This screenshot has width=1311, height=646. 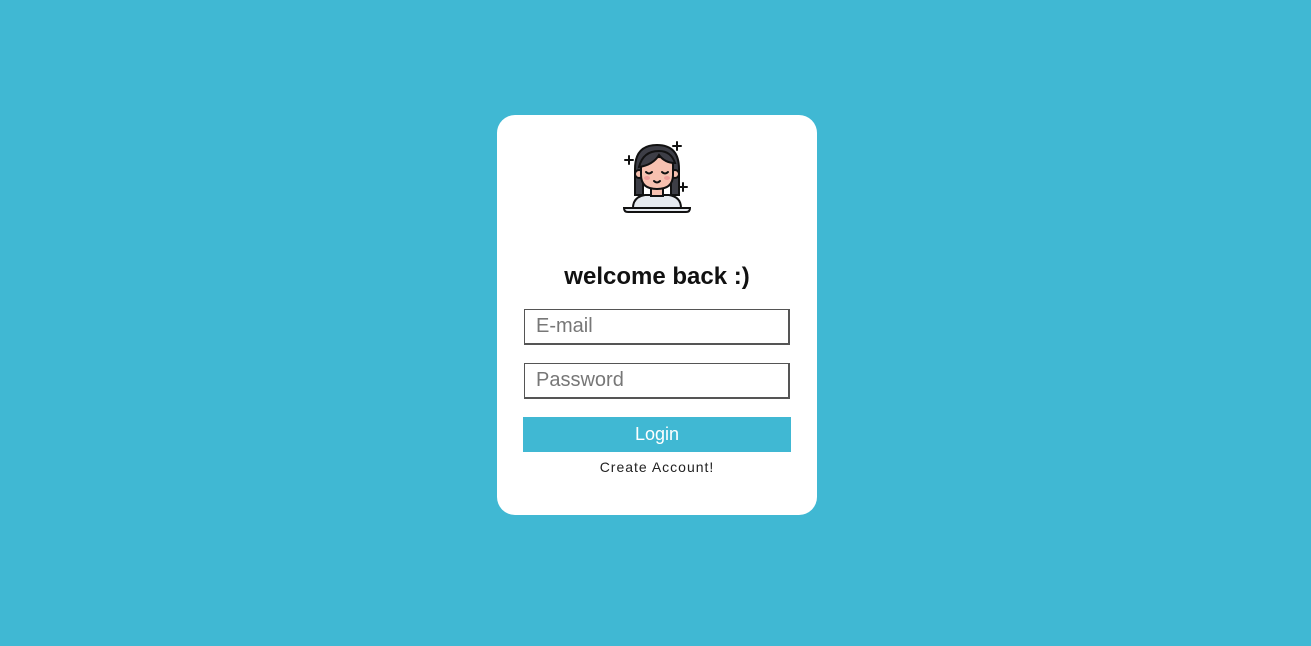 What do you see at coordinates (657, 276) in the screenshot?
I see `page-title: welcome back :)` at bounding box center [657, 276].